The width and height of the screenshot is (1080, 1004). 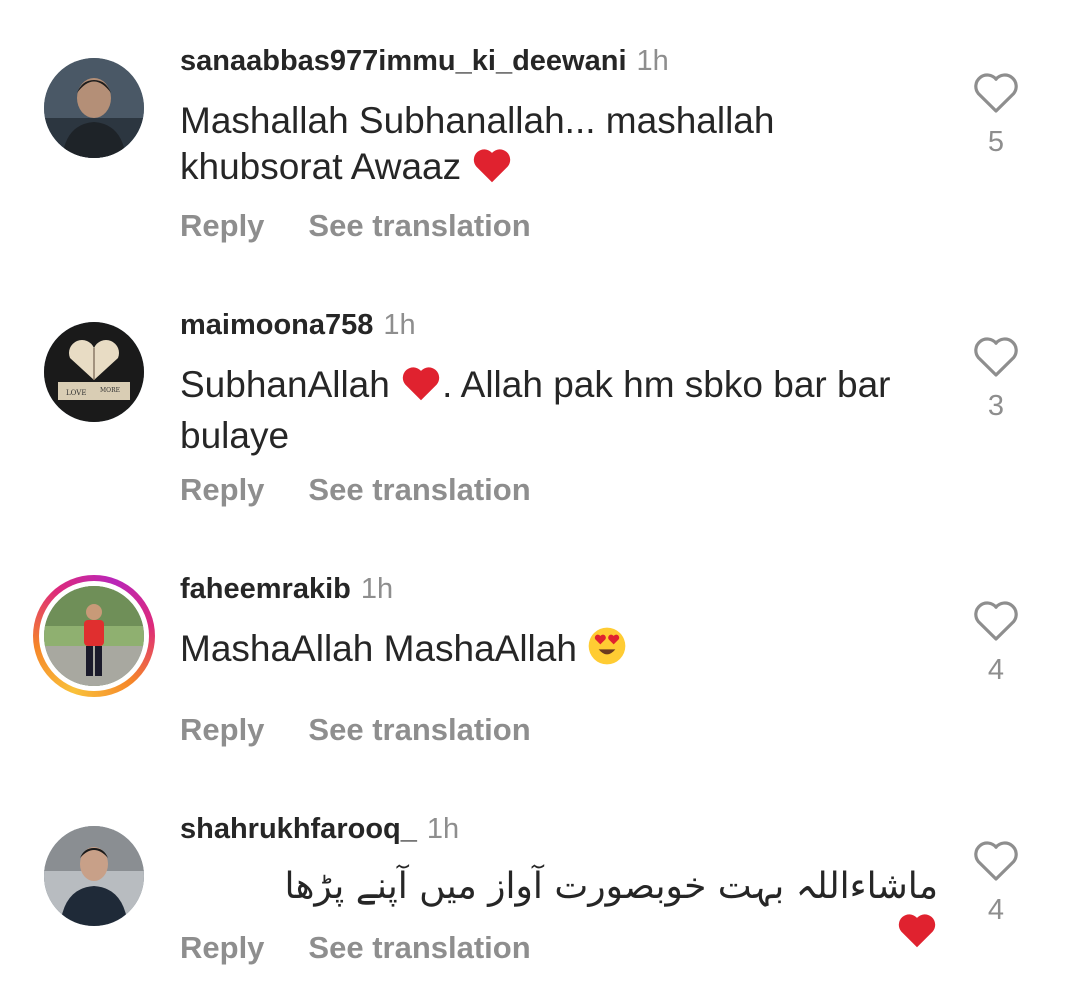 I want to click on avatar-text-love: LOVE, so click(x=76, y=393).